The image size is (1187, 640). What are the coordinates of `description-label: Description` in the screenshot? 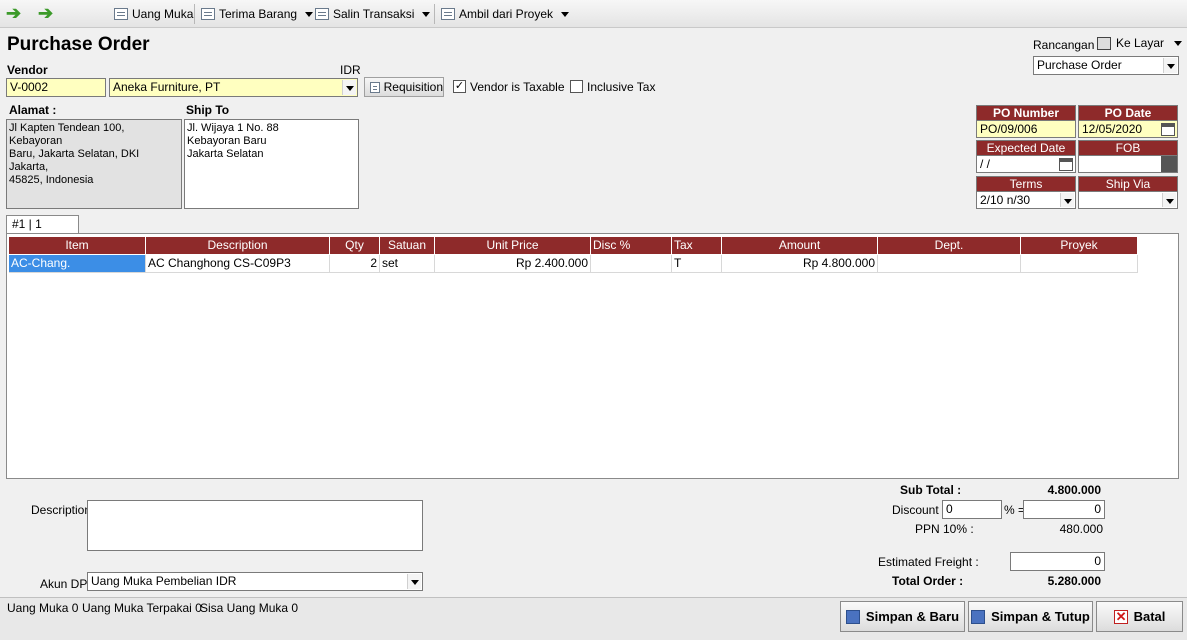 It's located at (61, 510).